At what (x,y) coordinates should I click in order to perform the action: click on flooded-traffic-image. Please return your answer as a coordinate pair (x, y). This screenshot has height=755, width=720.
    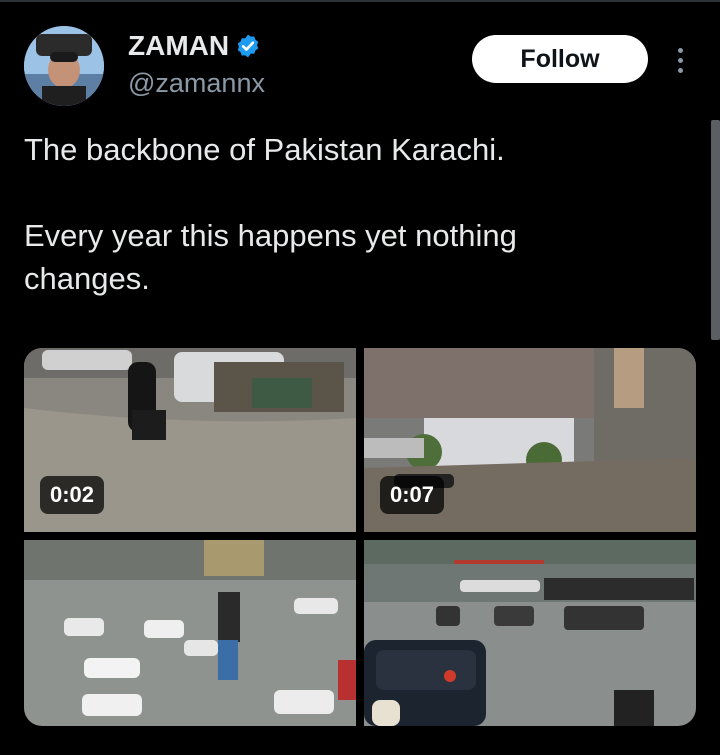
    Looking at the image, I should click on (190, 633).